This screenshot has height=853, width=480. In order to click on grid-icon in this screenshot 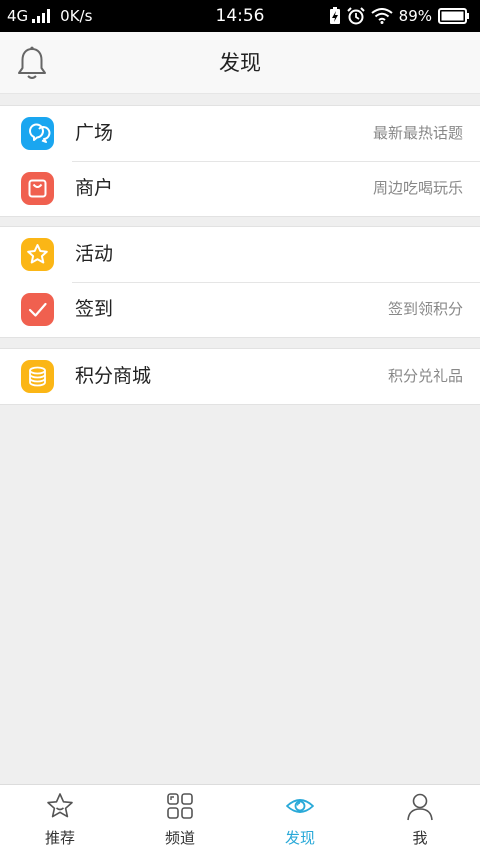, I will do `click(180, 806)`.